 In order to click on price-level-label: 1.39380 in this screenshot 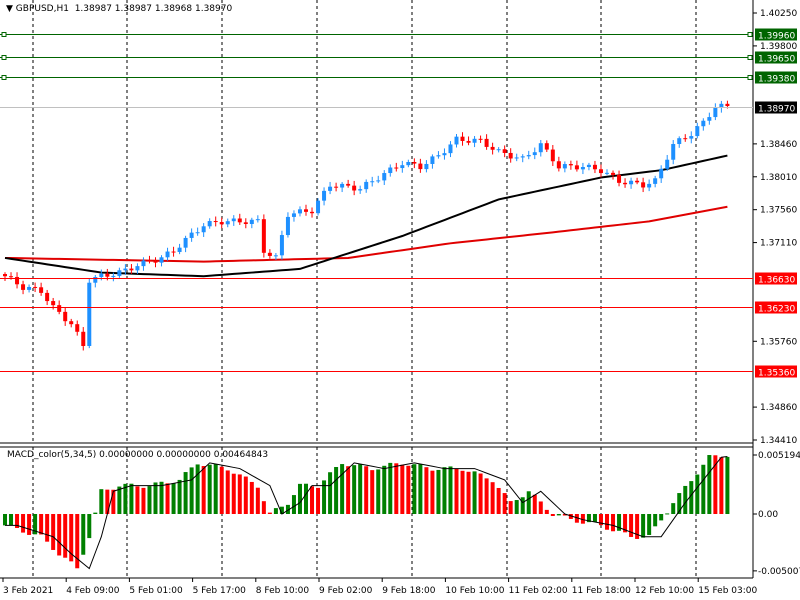, I will do `click(776, 80)`.